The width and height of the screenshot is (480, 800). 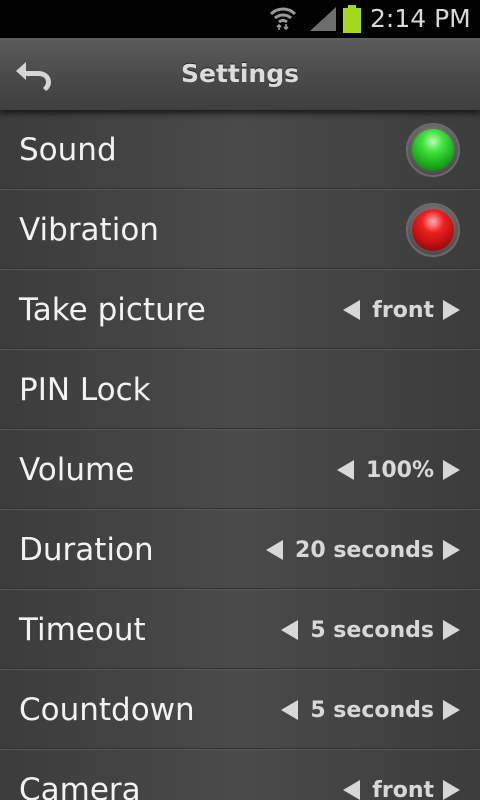 What do you see at coordinates (240, 550) in the screenshot?
I see `setting-row-duration: Duration 20 seconds` at bounding box center [240, 550].